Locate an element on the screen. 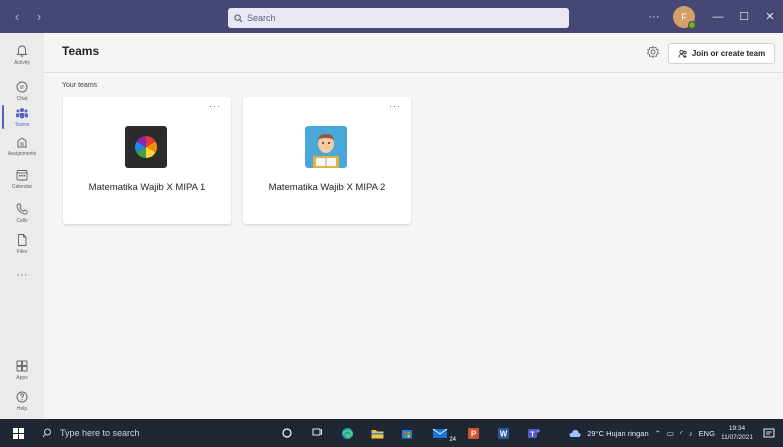  join-or-create-team-button: Join or create team is located at coordinates (721, 53).